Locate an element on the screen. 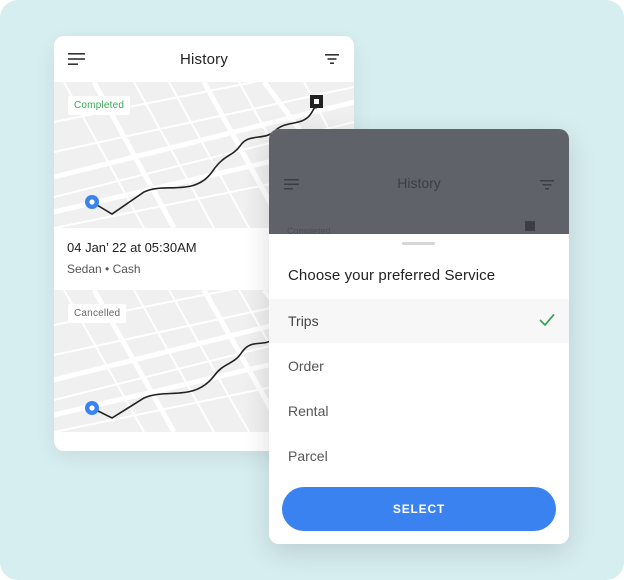 This screenshot has height=580, width=624. status-text: Completed is located at coordinates (99, 105).